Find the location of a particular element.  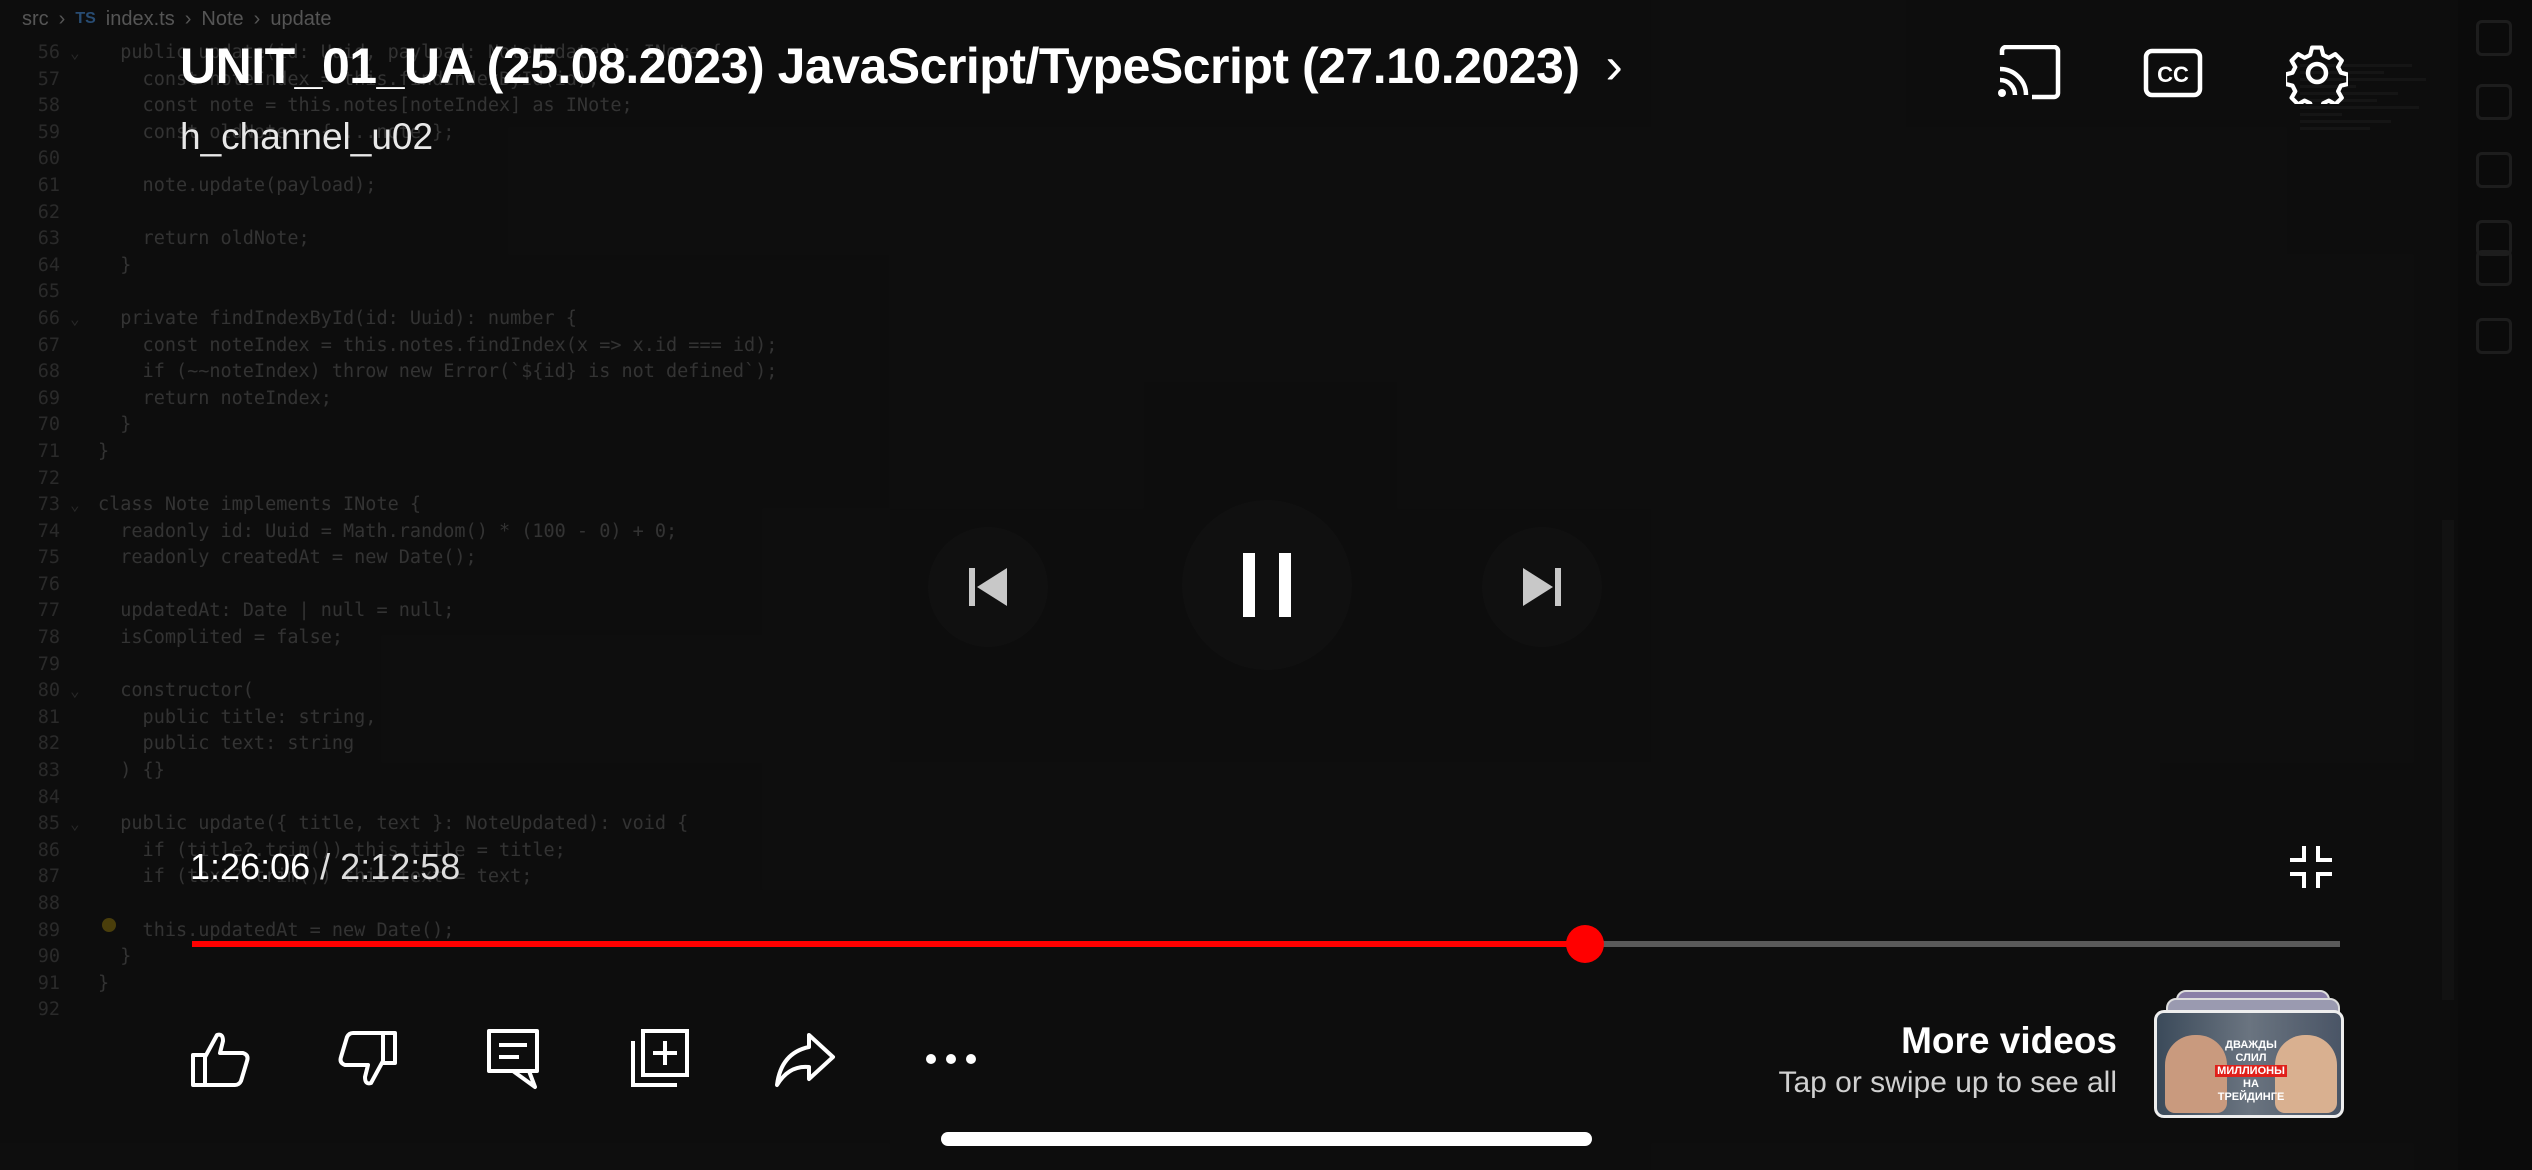

comment-icon is located at coordinates (513, 1059).